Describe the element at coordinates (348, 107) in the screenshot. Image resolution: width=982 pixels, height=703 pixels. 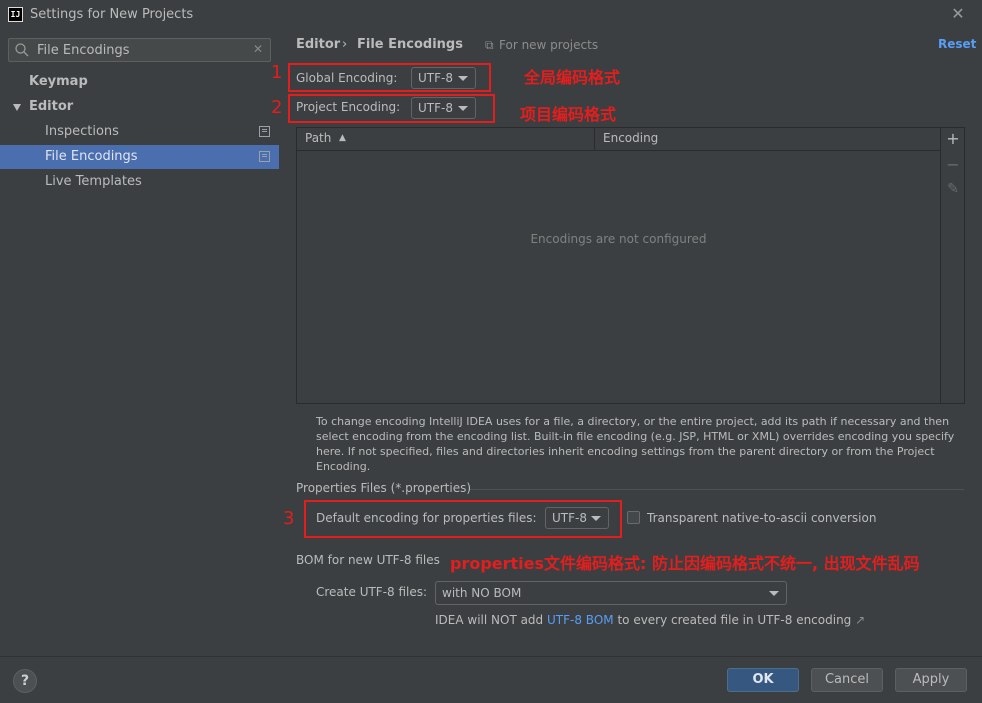
I see `project-encoding-label: Project Encoding:` at that location.